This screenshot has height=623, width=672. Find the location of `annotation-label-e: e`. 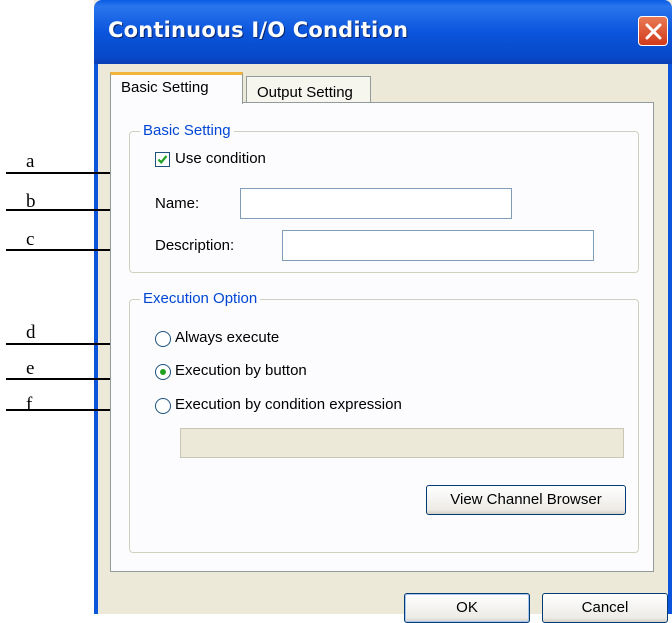

annotation-label-e: e is located at coordinates (30, 368).